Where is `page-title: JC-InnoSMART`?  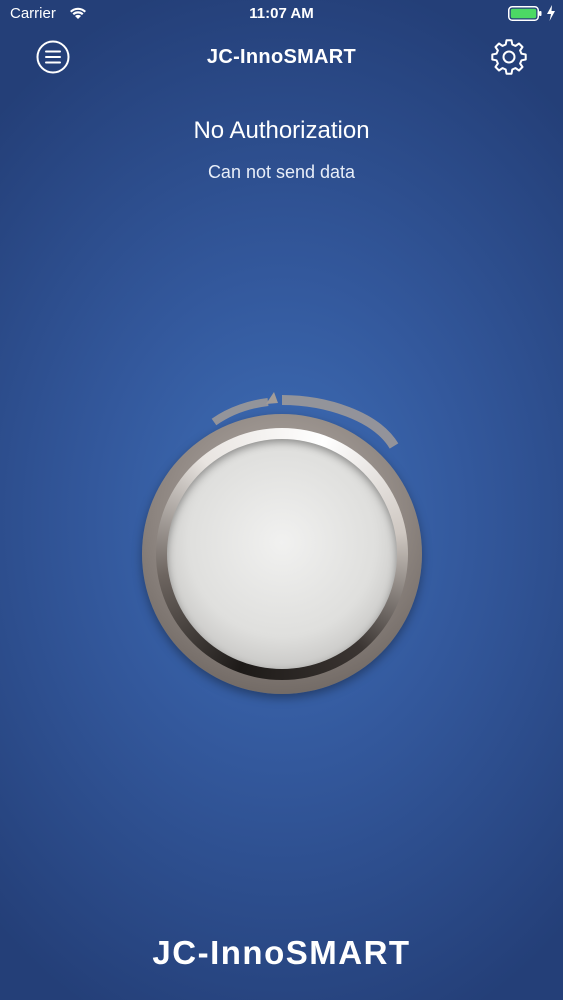
page-title: JC-InnoSMART is located at coordinates (281, 57).